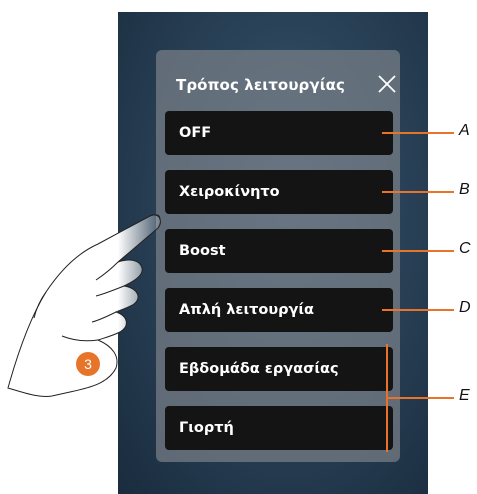 The width and height of the screenshot is (477, 494). I want to click on callout-label-d: D, so click(465, 307).